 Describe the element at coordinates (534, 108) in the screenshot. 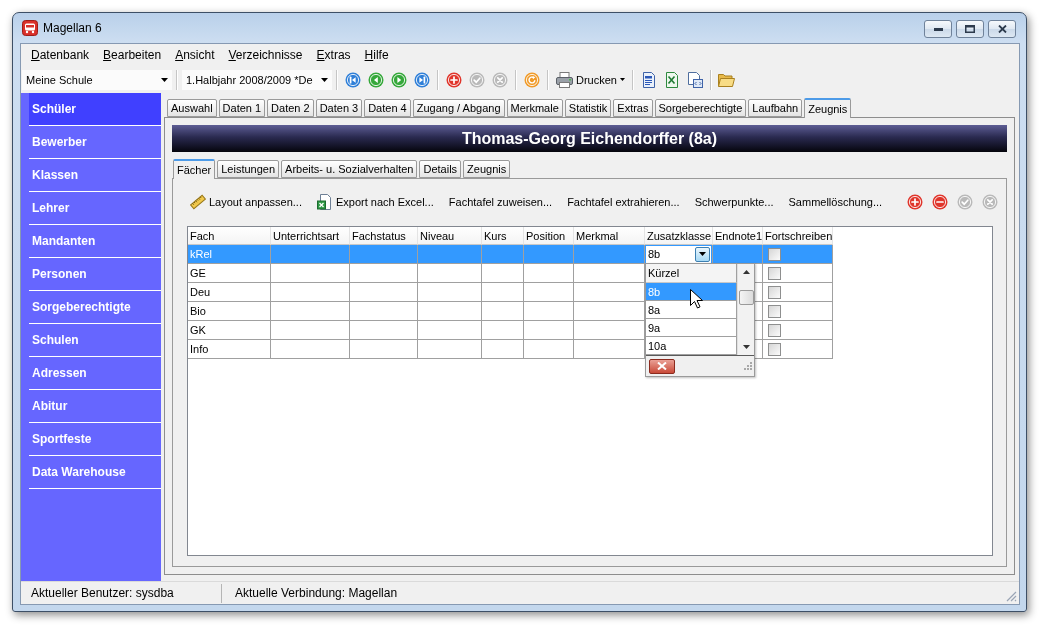

I see `tab: Merkmale` at that location.